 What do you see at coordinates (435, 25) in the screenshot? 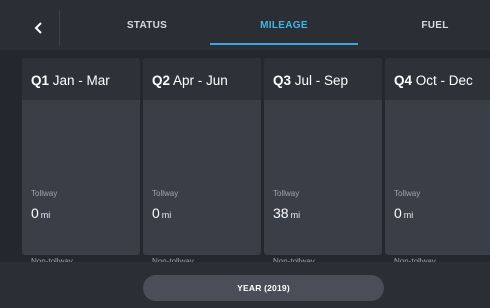
I see `tab-fuel: FUEL` at bounding box center [435, 25].